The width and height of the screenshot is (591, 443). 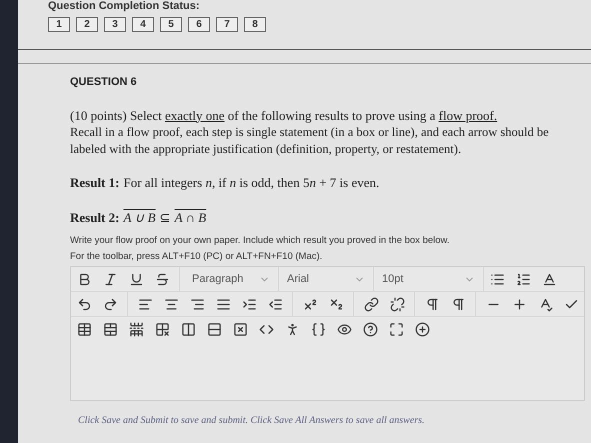 What do you see at coordinates (429, 279) in the screenshot?
I see `font-size-dropdown: 10pt` at bounding box center [429, 279].